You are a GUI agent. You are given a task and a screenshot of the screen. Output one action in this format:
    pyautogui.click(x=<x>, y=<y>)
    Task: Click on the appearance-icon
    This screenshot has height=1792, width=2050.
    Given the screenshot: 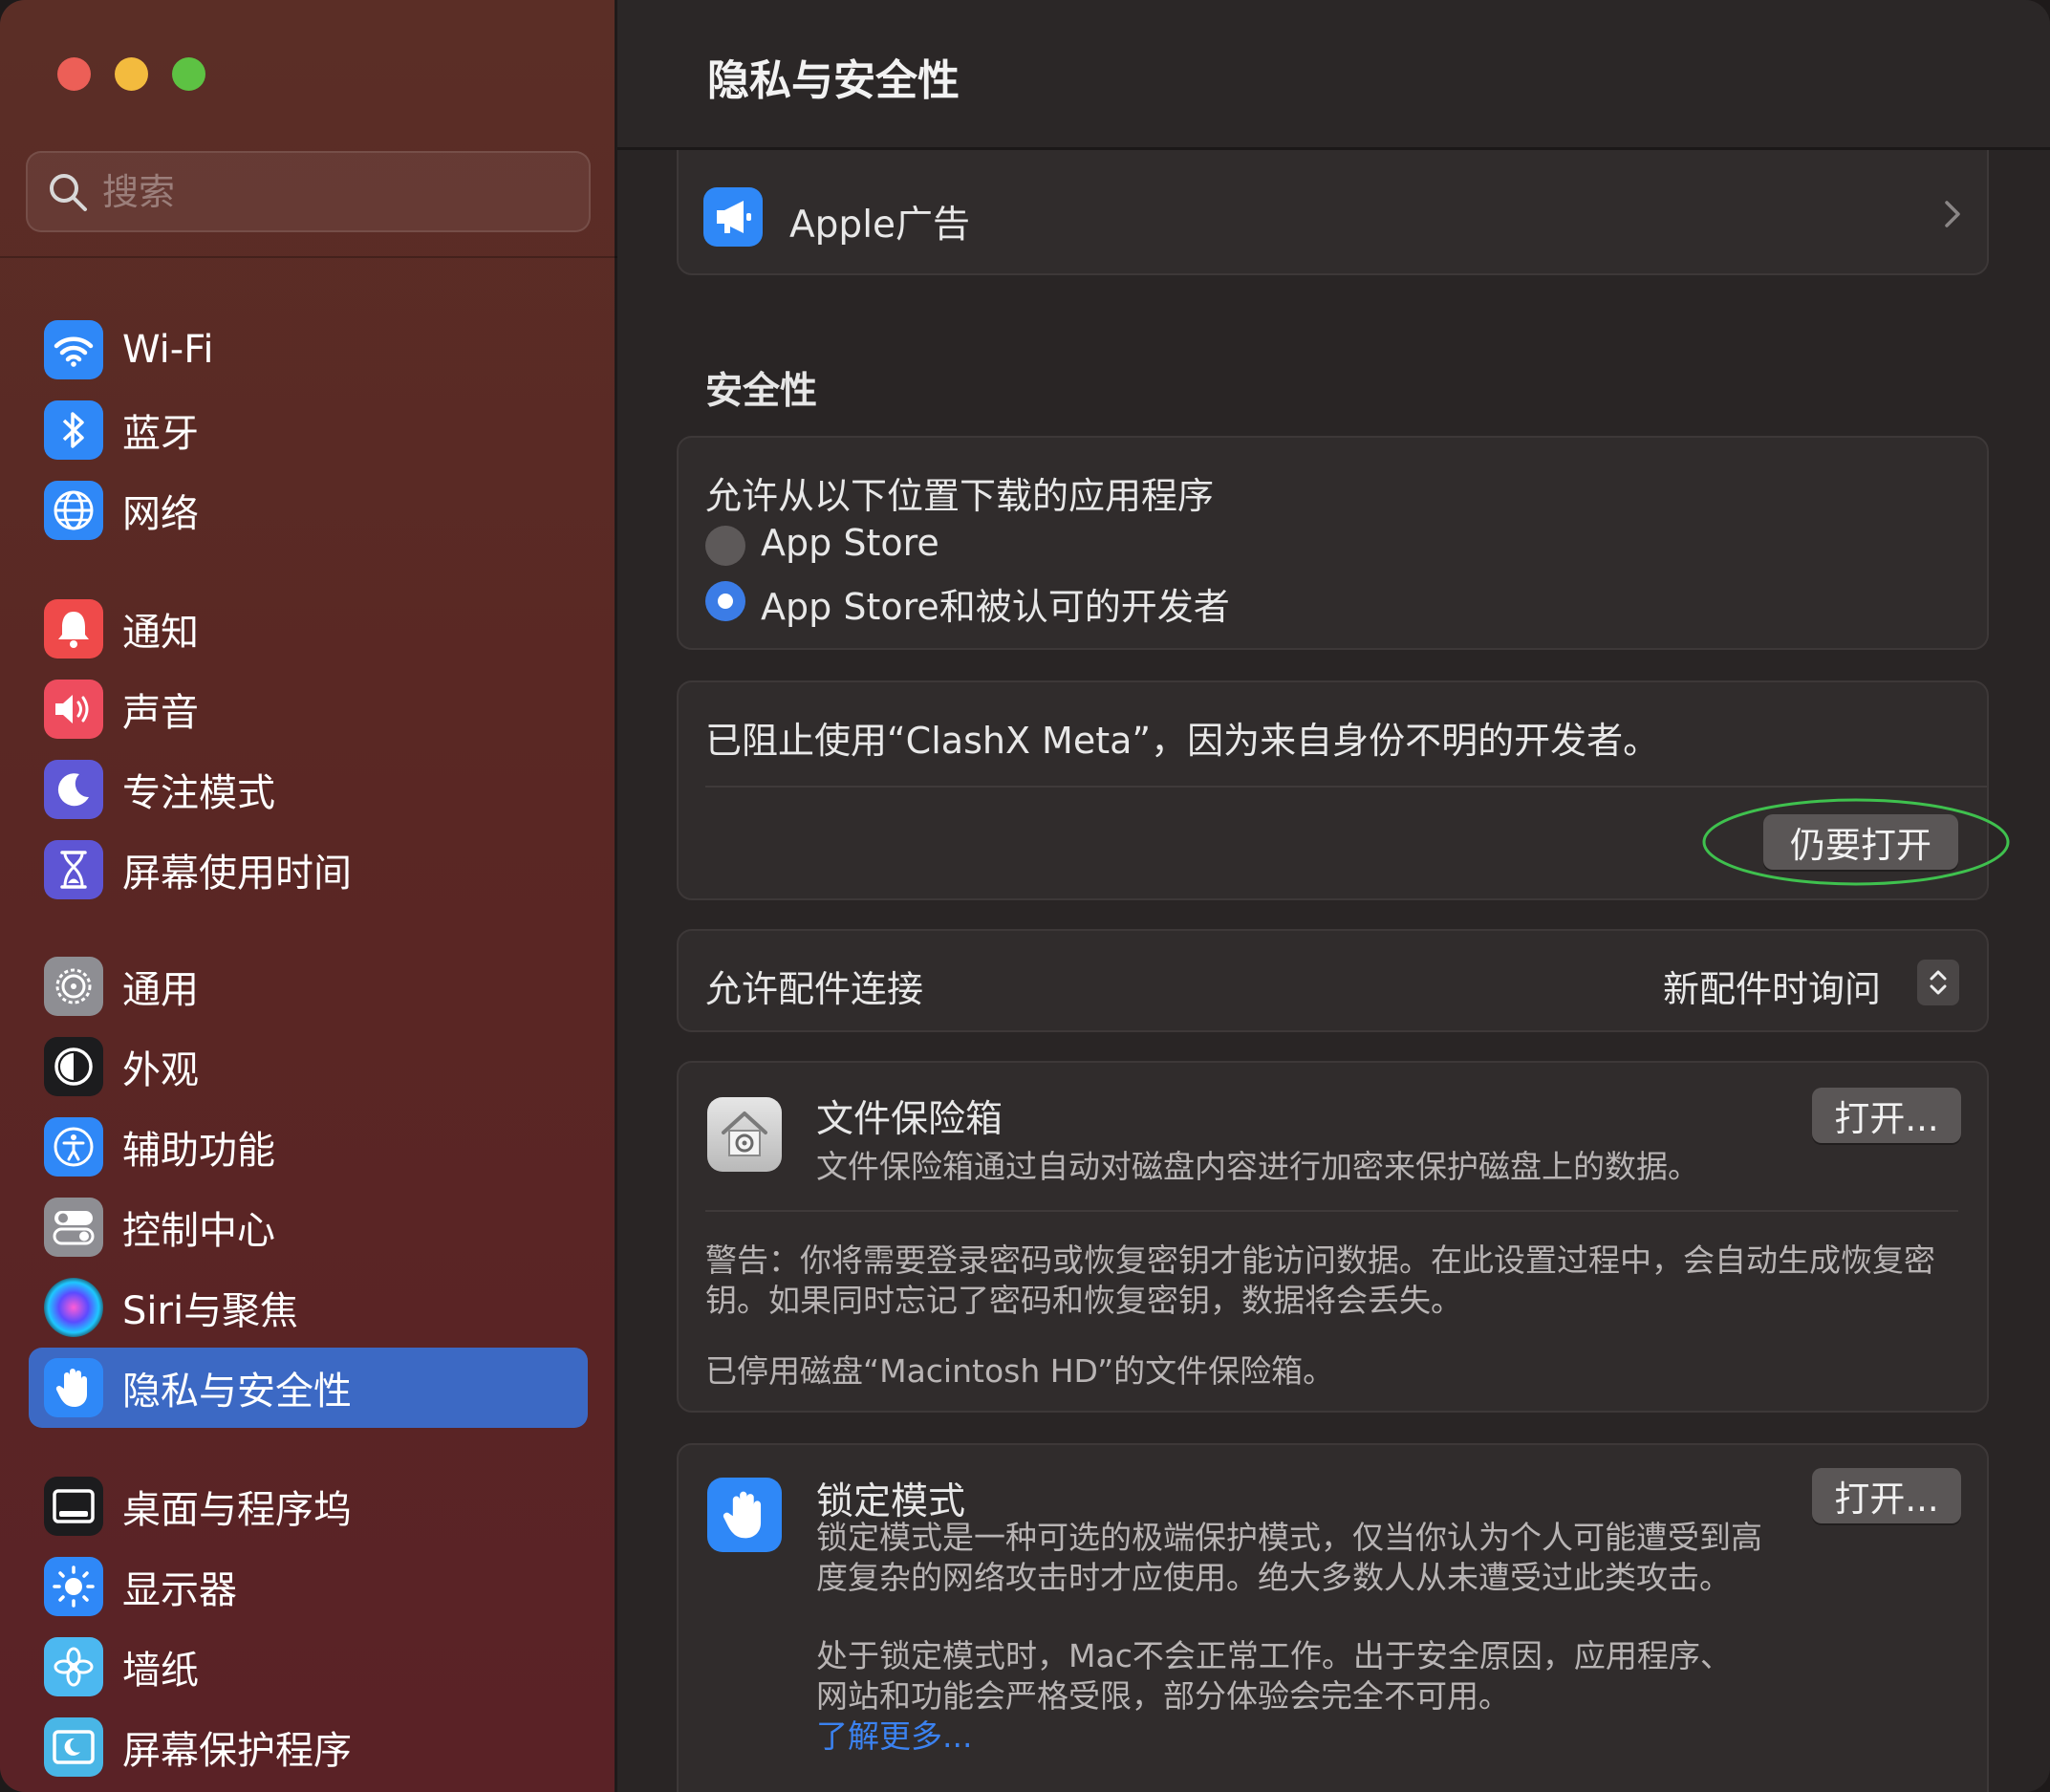 What is the action you would take?
    pyautogui.click(x=73, y=1066)
    